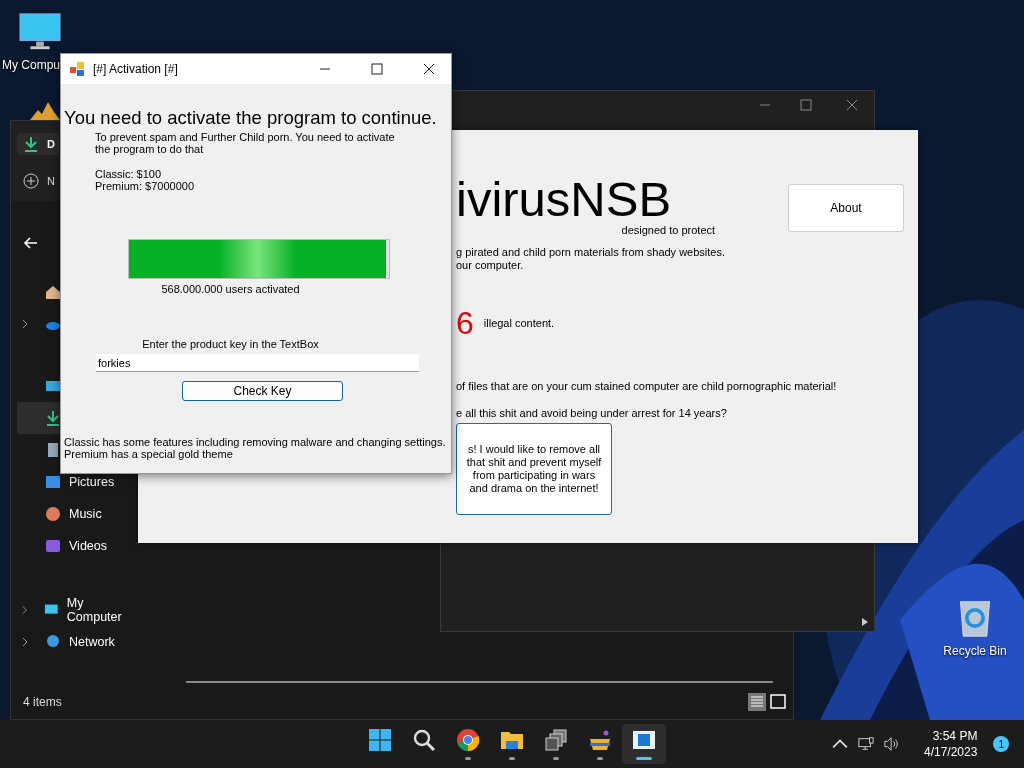  I want to click on window-title: [#] Activation [#], so click(136, 69).